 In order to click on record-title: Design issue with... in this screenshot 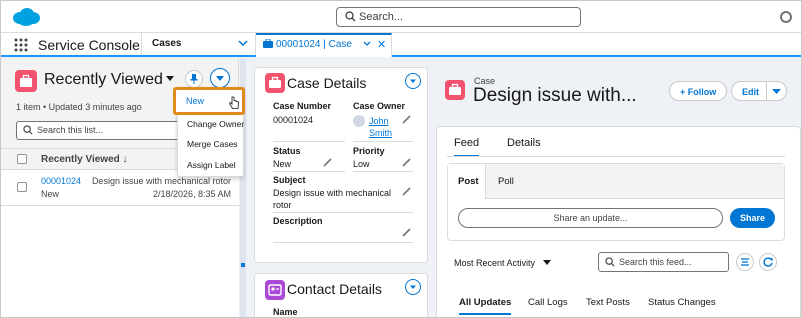, I will do `click(555, 95)`.